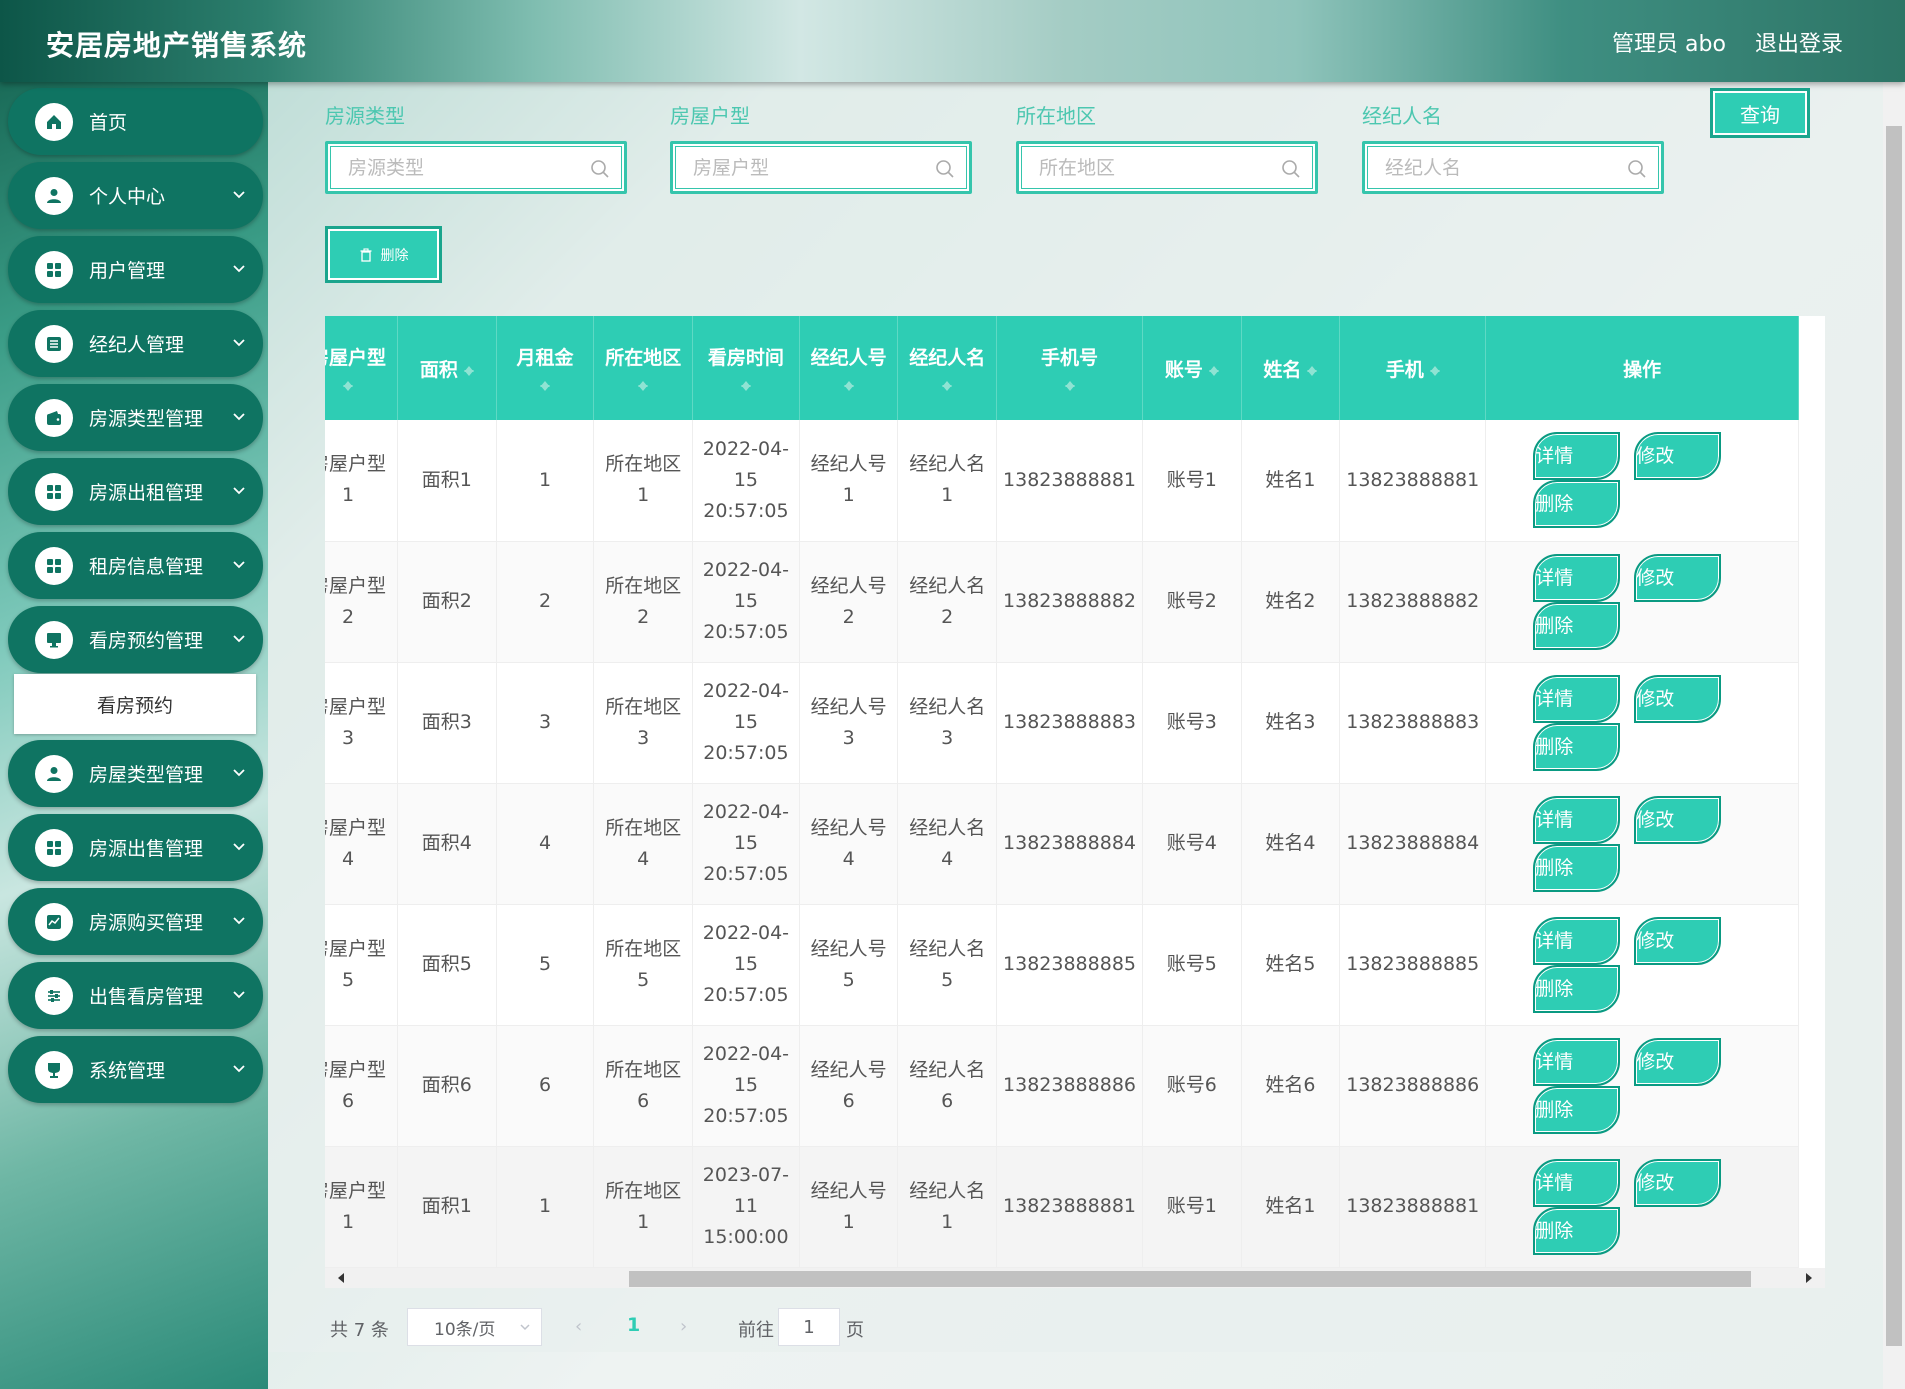  I want to click on user-icon, so click(54, 773).